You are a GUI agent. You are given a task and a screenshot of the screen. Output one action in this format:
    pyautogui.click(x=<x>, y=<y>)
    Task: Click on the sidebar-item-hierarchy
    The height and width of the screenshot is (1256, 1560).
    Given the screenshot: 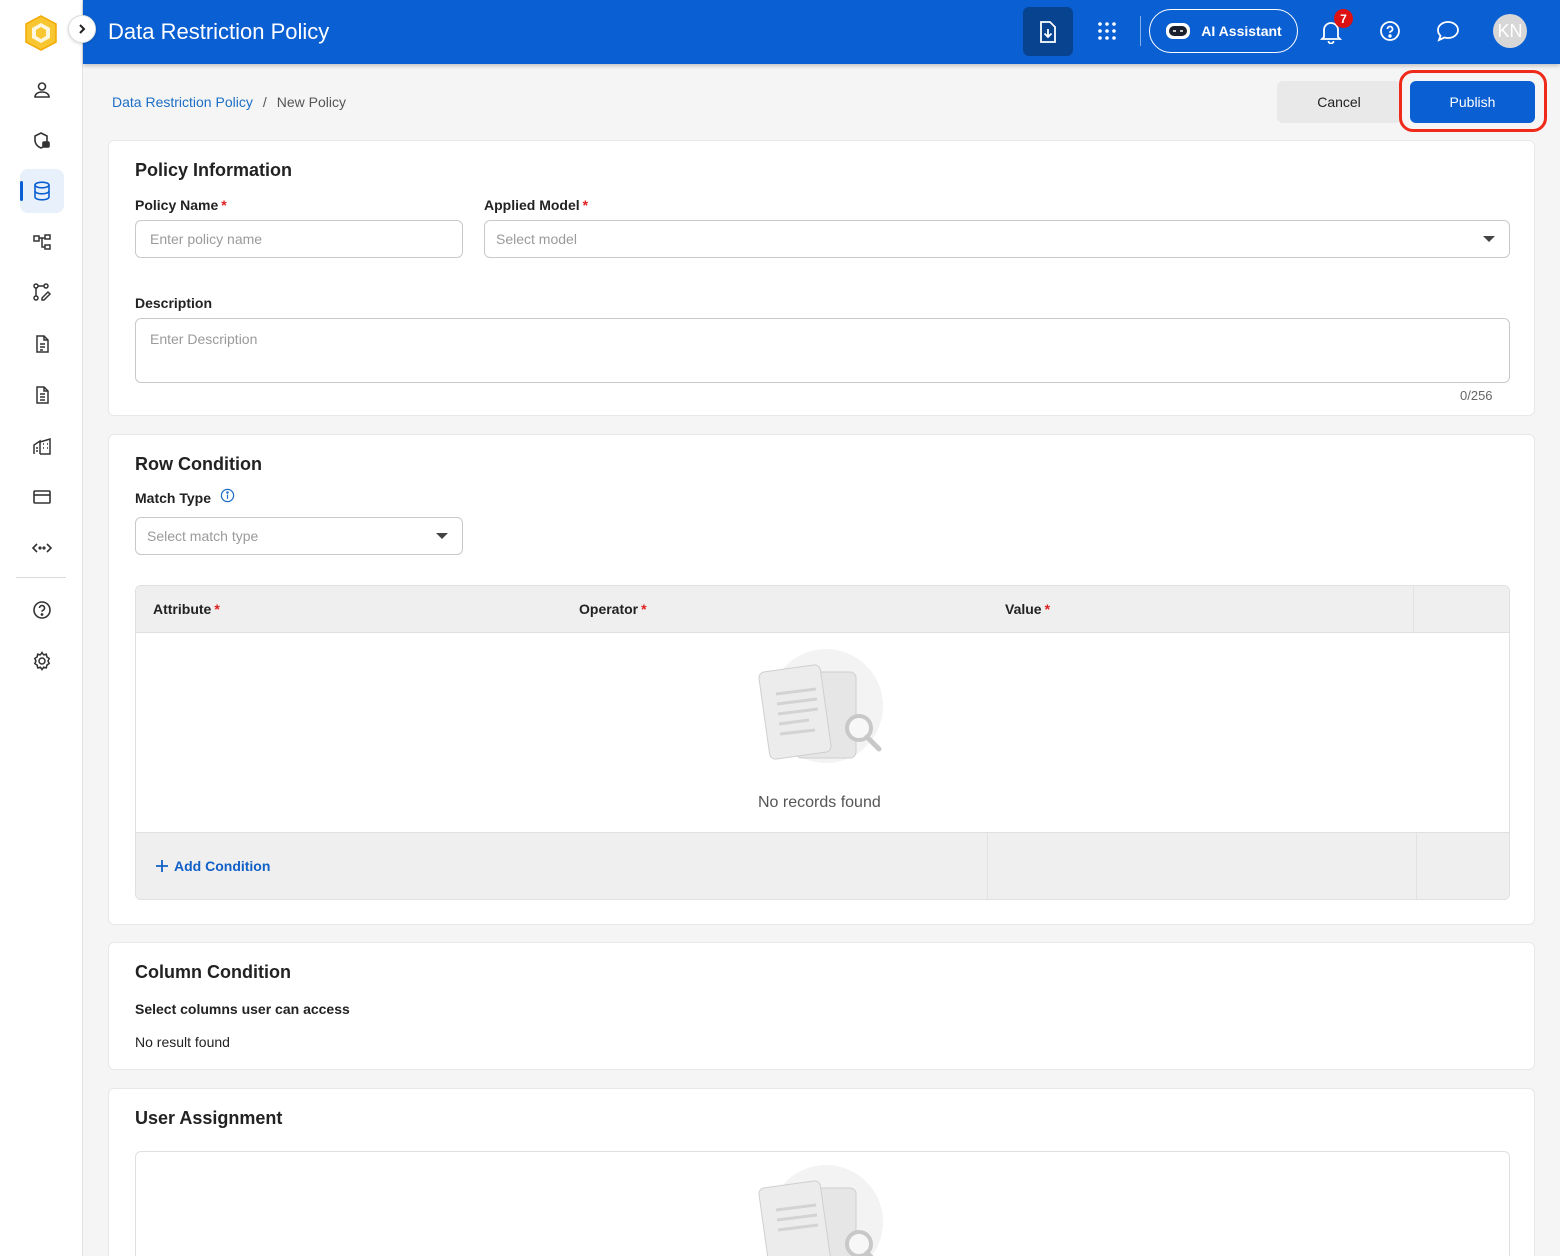 What is the action you would take?
    pyautogui.click(x=42, y=242)
    